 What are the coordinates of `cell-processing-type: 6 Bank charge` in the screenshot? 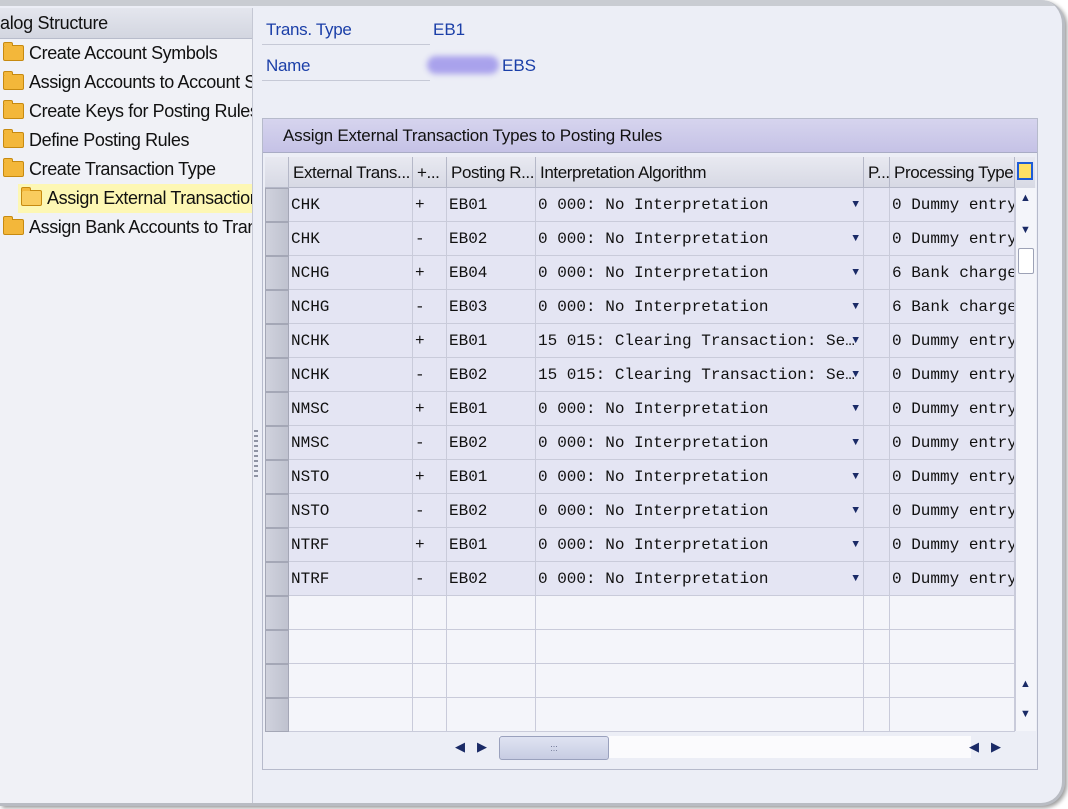 It's located at (952, 307).